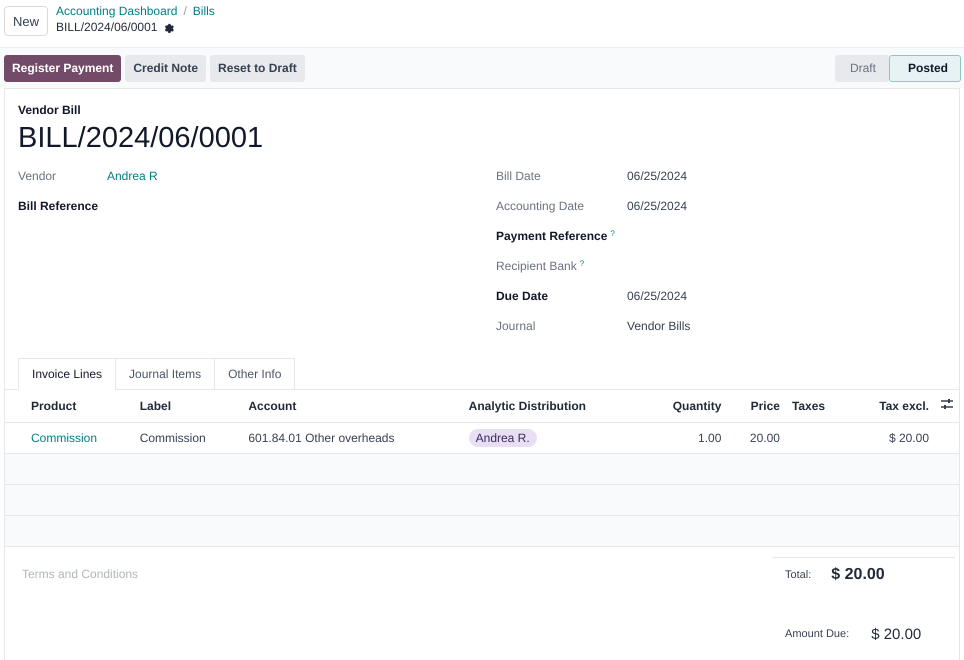 Image resolution: width=964 pixels, height=660 pixels. I want to click on field-label: Journal, so click(516, 326).